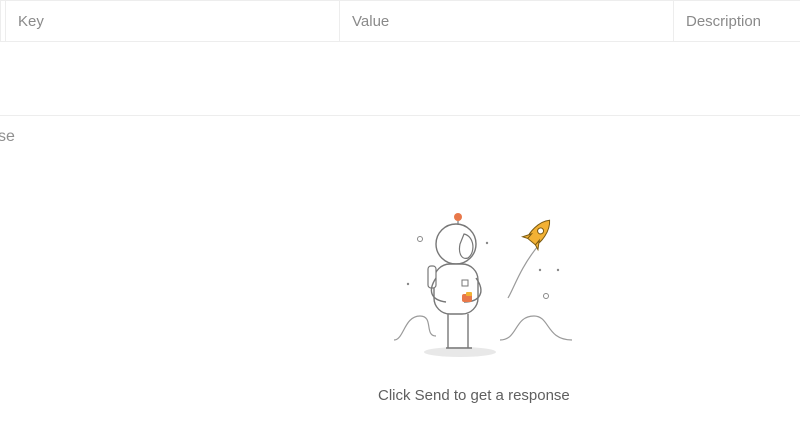 The height and width of the screenshot is (438, 800). Describe the element at coordinates (31, 21) in the screenshot. I see `column-header-key-label: Key` at that location.